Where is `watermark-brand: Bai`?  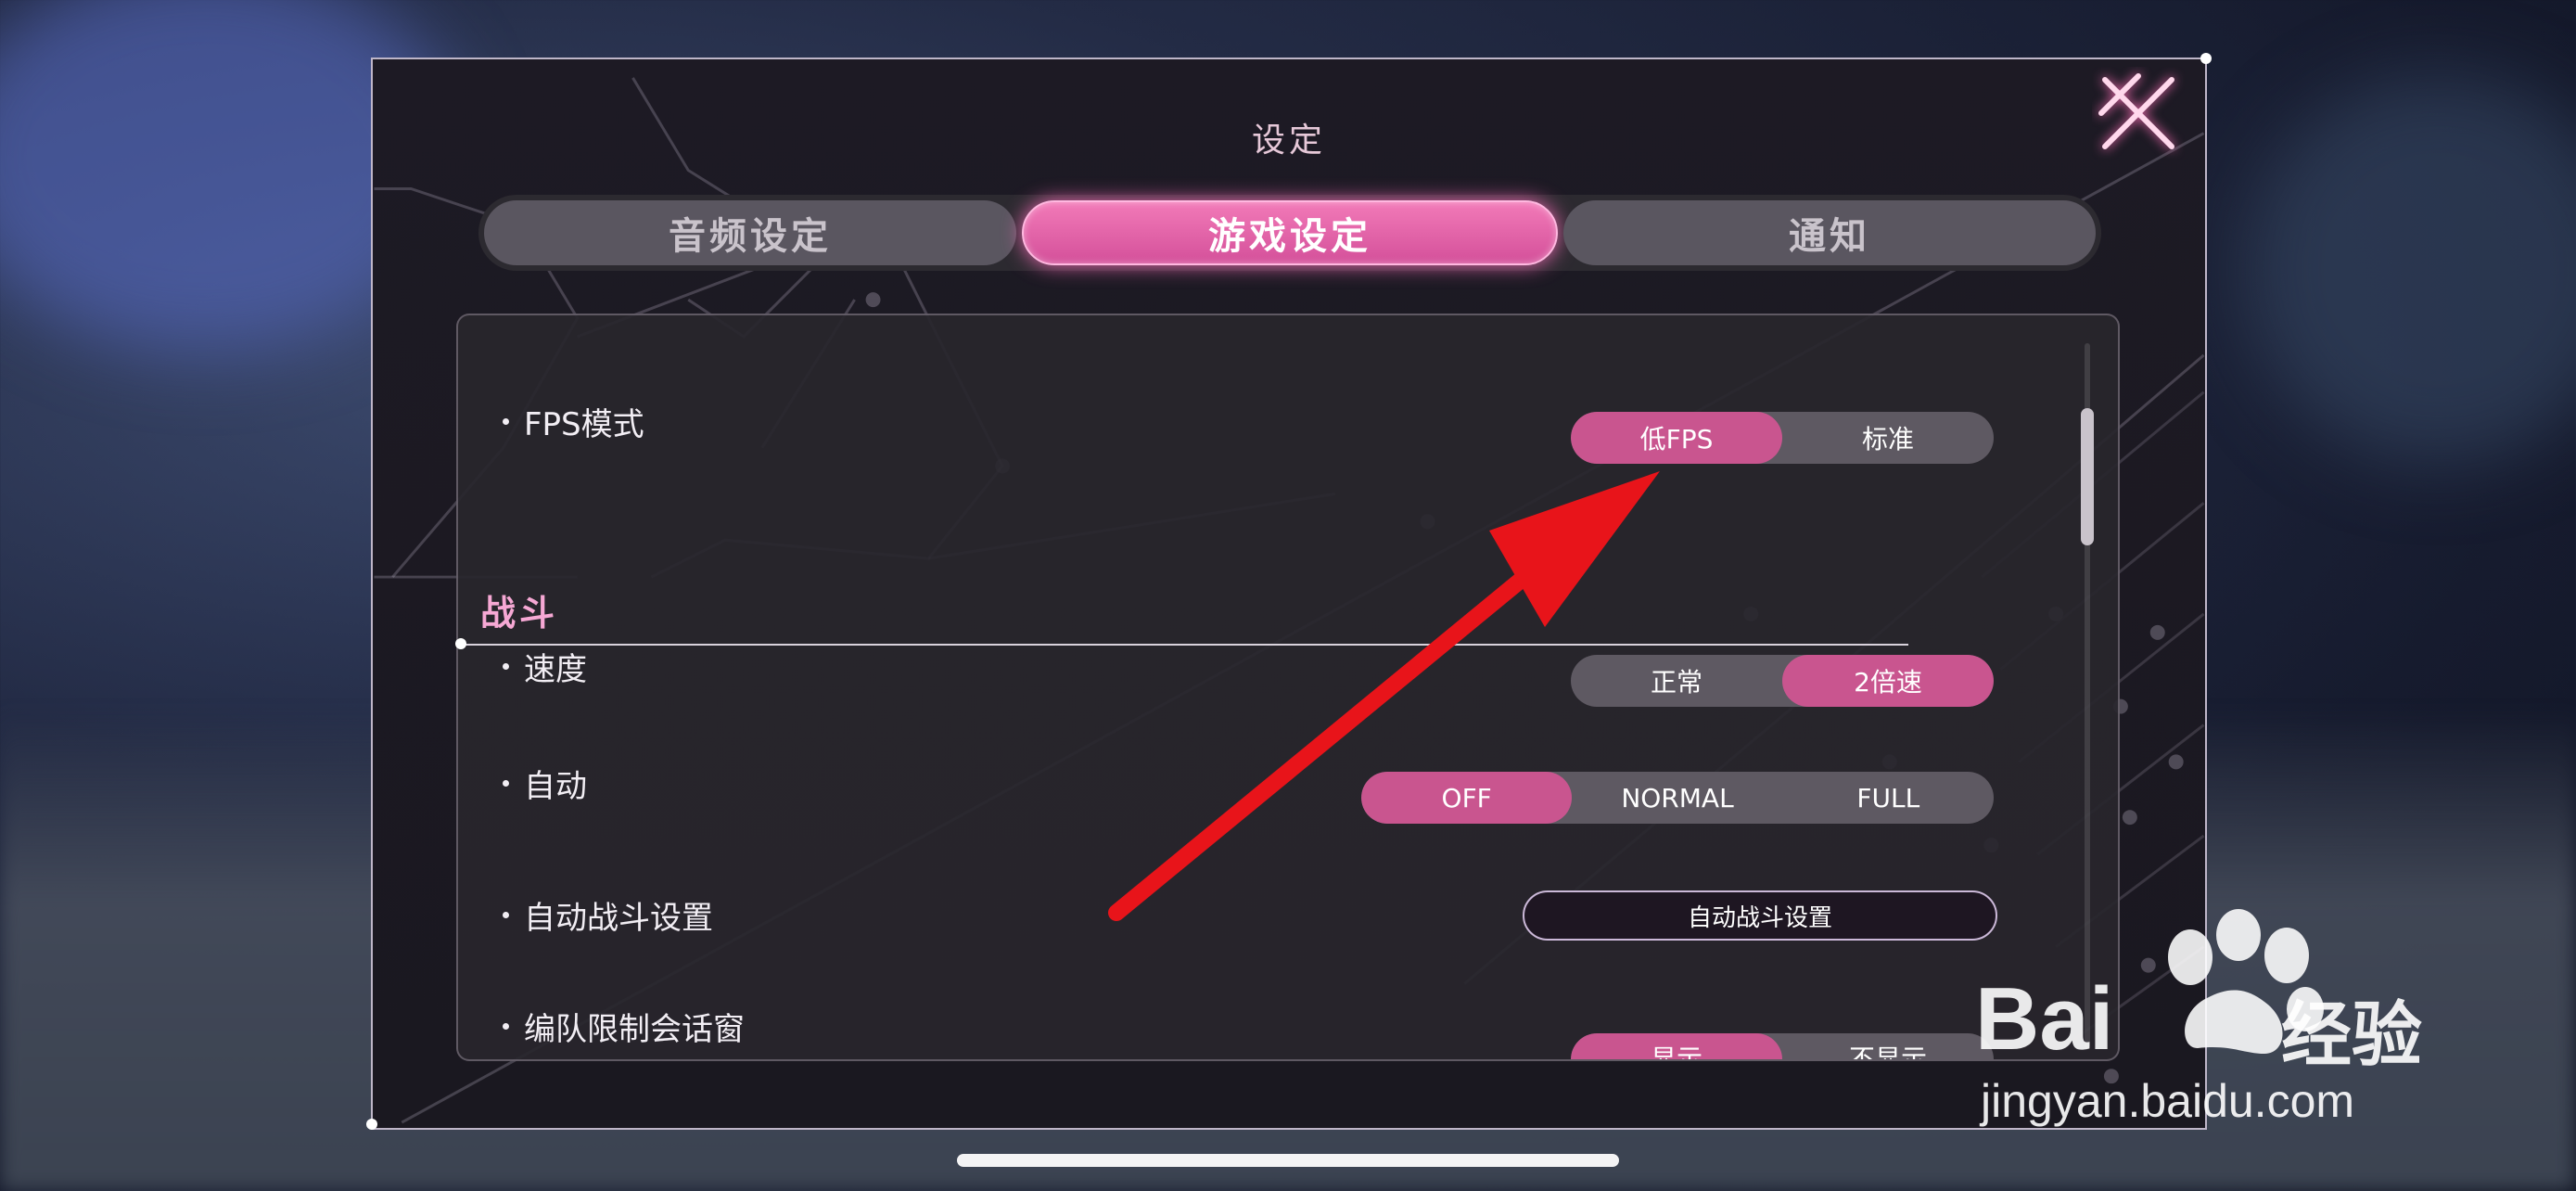
watermark-brand: Bai is located at coordinates (2045, 1019).